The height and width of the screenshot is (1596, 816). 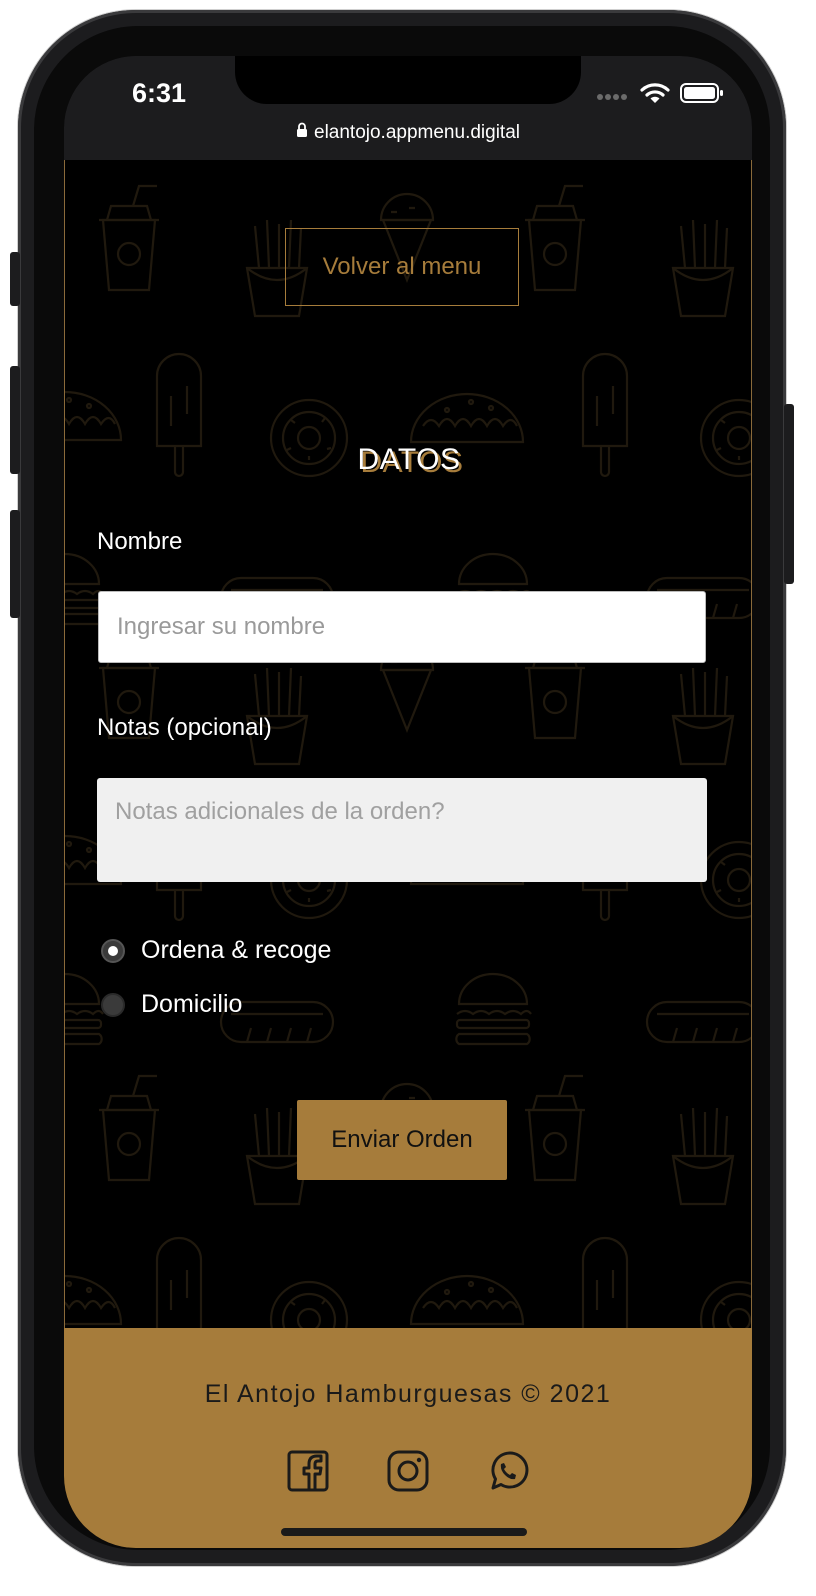 What do you see at coordinates (113, 1004) in the screenshot?
I see `radio-delivery-button` at bounding box center [113, 1004].